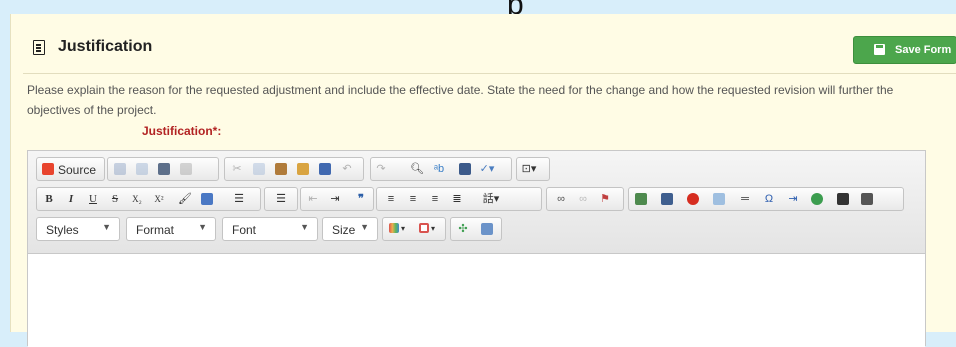  What do you see at coordinates (294, 169) in the screenshot?
I see `toolbar-group-clipboard: ✂ ↶` at bounding box center [294, 169].